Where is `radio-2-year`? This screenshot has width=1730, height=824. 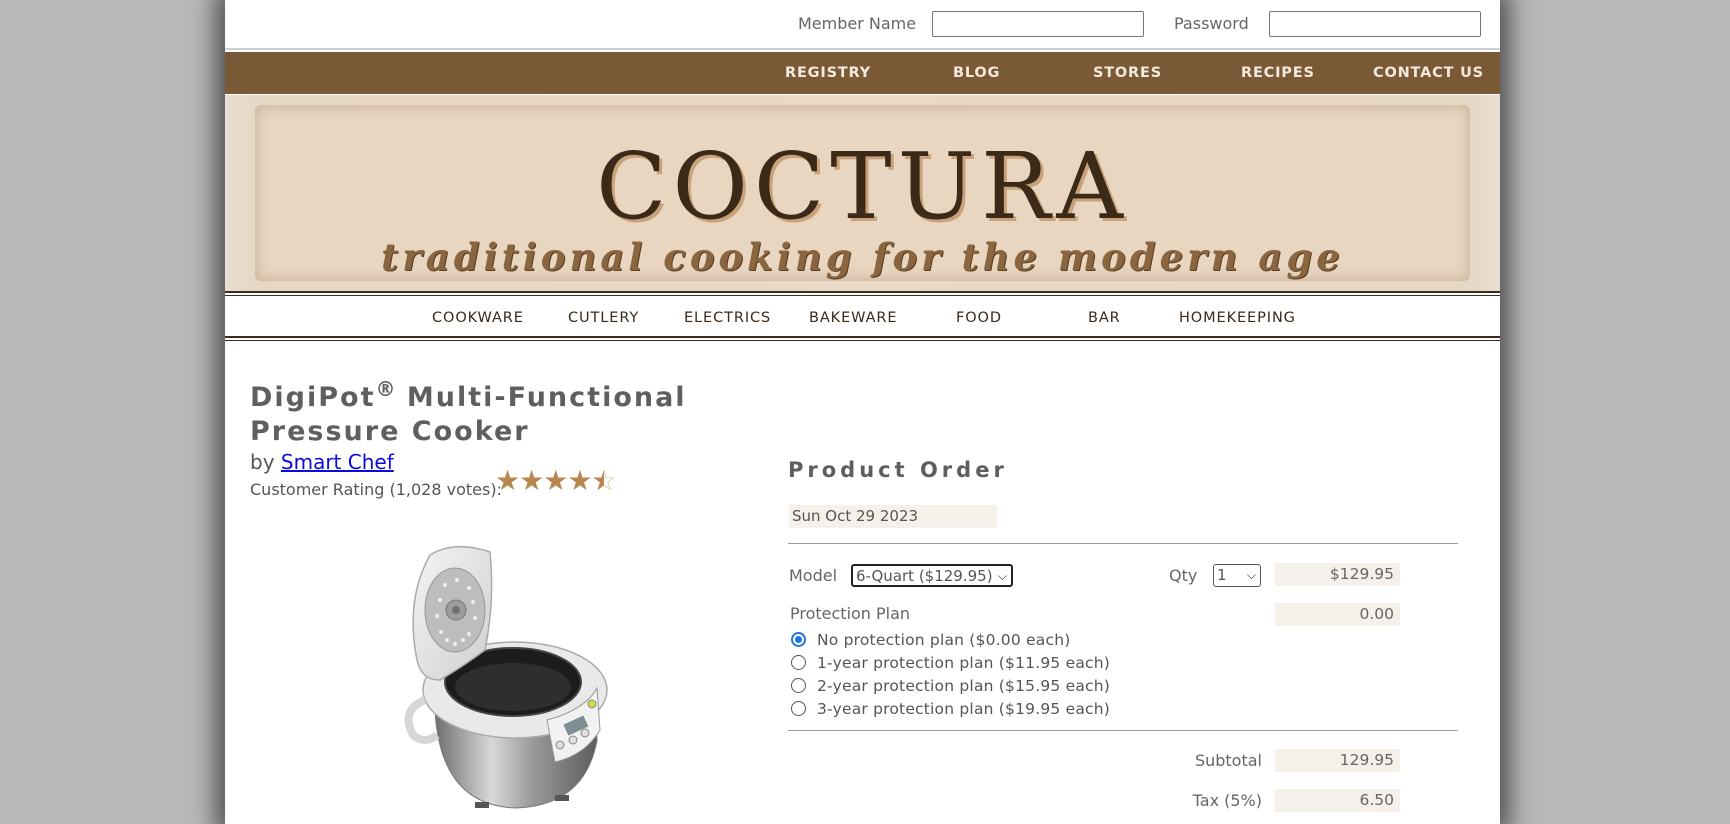 radio-2-year is located at coordinates (798, 685).